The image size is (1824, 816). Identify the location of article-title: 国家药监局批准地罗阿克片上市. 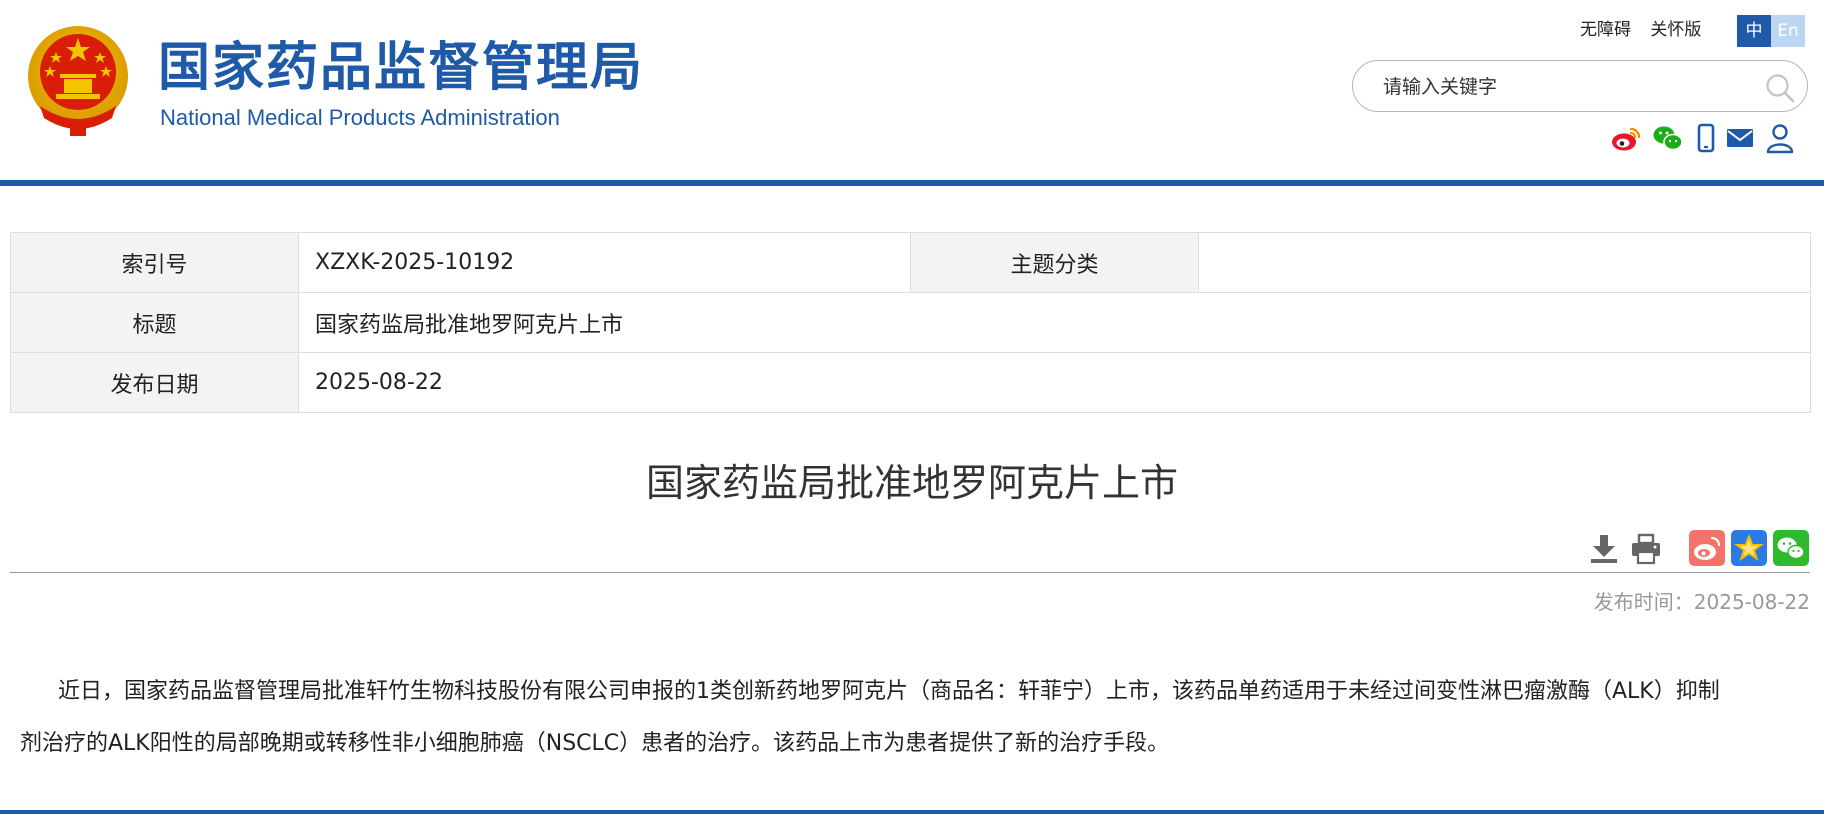
(911, 483).